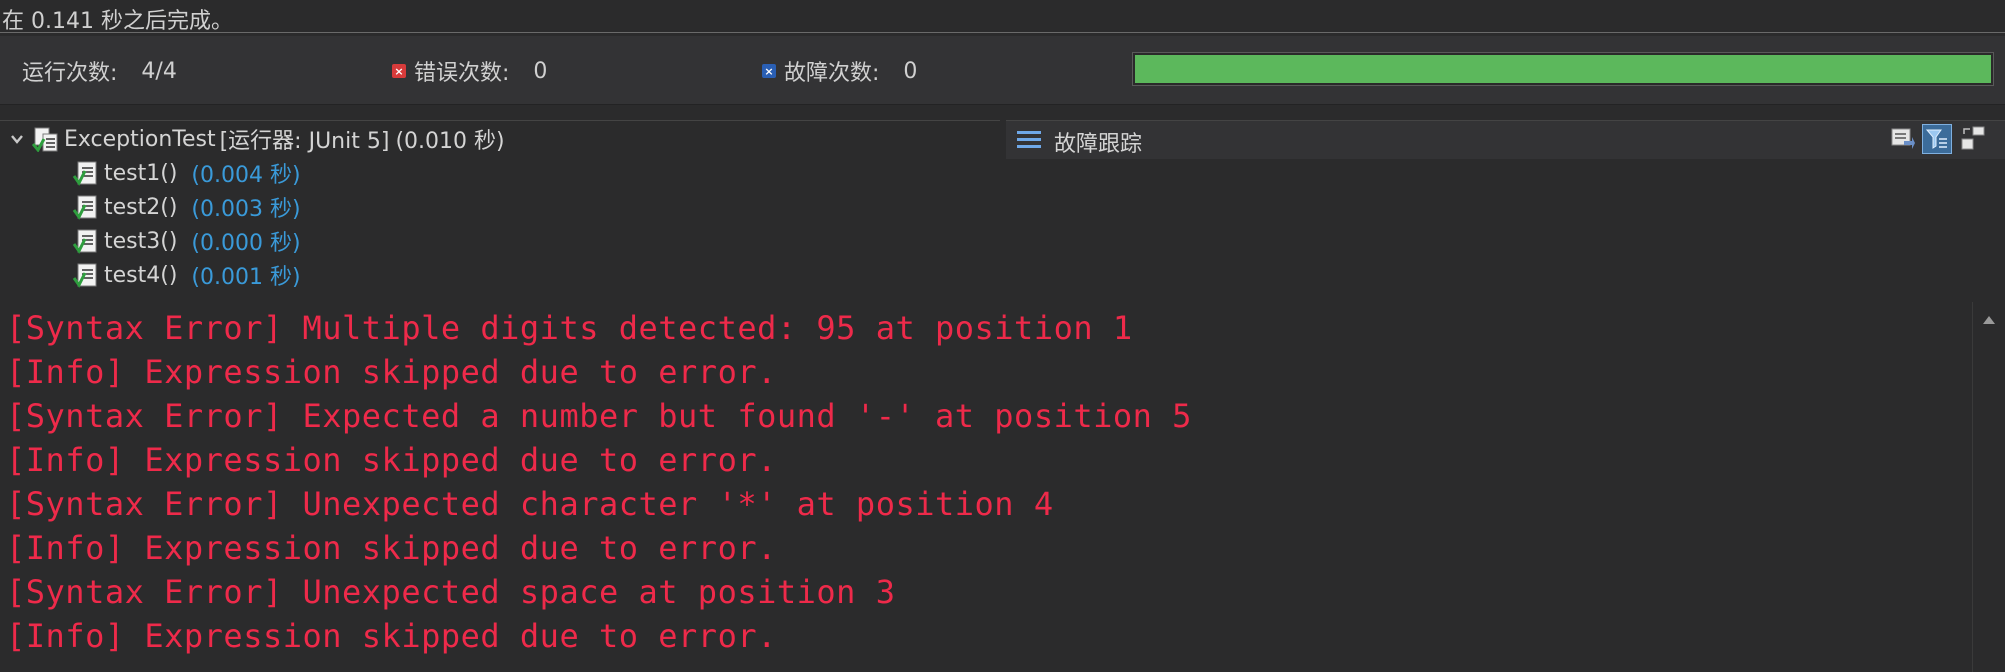 The width and height of the screenshot is (2005, 672). Describe the element at coordinates (1973, 139) in the screenshot. I see `layout-icon` at that location.